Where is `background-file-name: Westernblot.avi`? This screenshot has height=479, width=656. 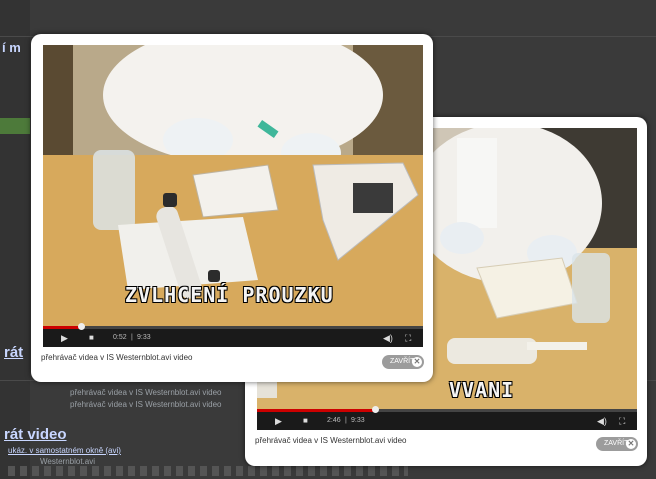 background-file-name: Westernblot.avi is located at coordinates (67, 461).